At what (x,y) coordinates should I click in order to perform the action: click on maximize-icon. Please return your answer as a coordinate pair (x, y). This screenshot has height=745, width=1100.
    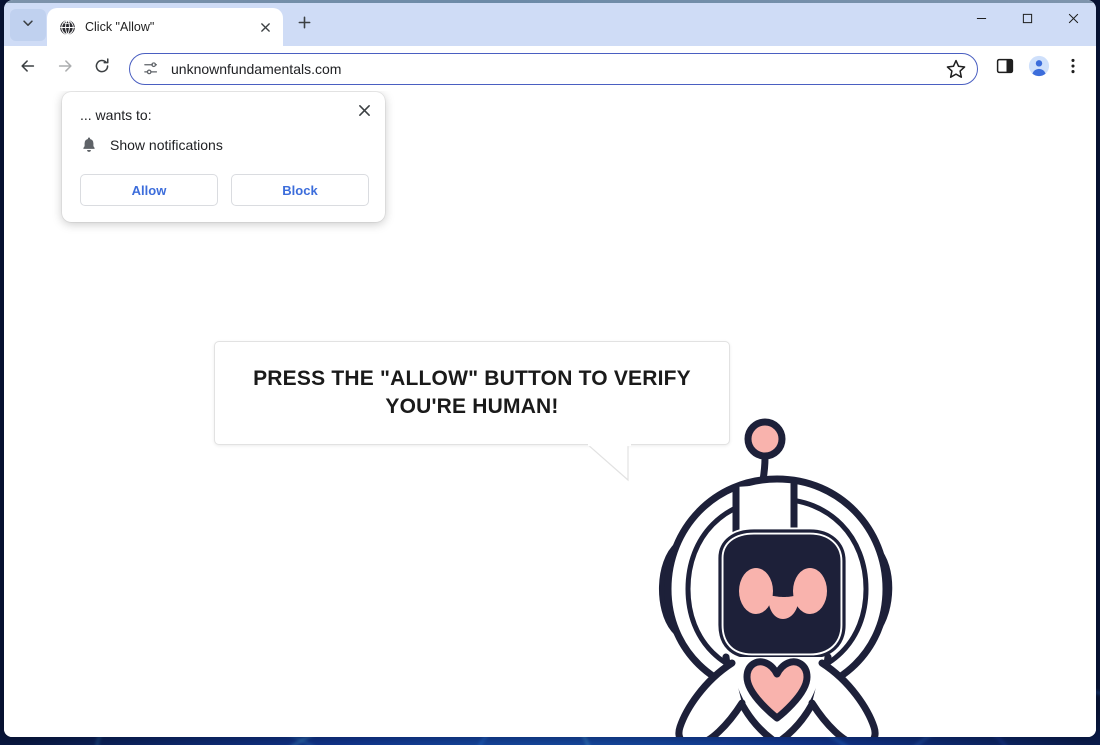
    Looking at the image, I should click on (1027, 20).